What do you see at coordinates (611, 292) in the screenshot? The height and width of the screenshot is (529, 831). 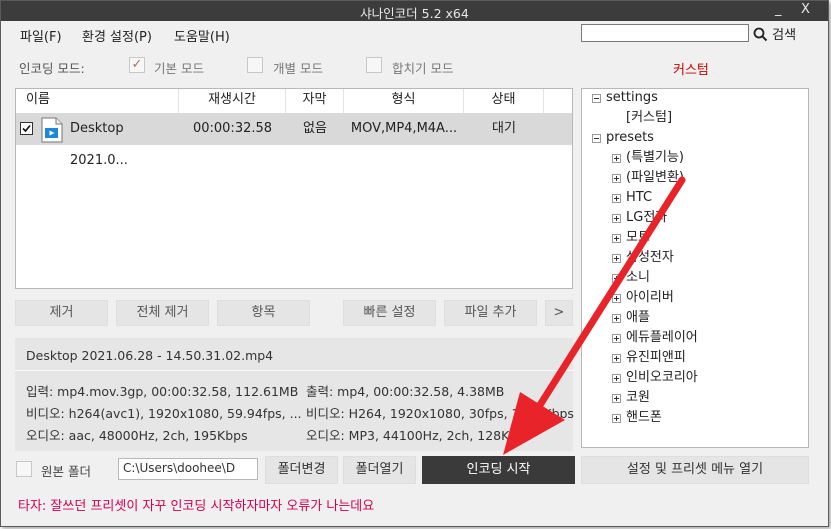 I see `arrow-shaft` at bounding box center [611, 292].